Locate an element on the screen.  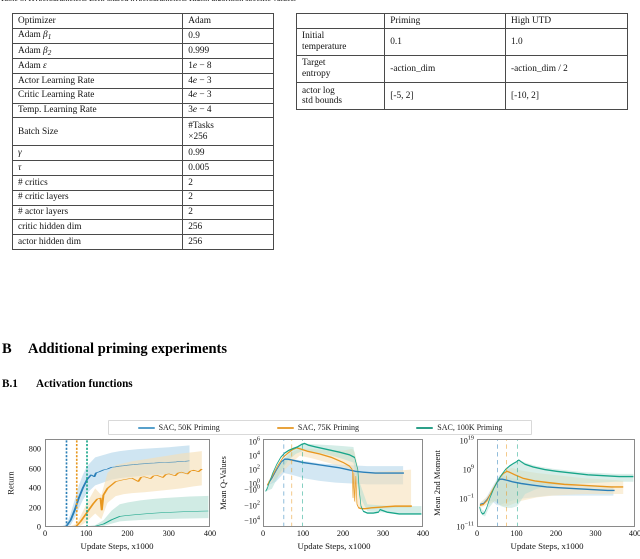
param-name: Optimizer is located at coordinates (97, 21).